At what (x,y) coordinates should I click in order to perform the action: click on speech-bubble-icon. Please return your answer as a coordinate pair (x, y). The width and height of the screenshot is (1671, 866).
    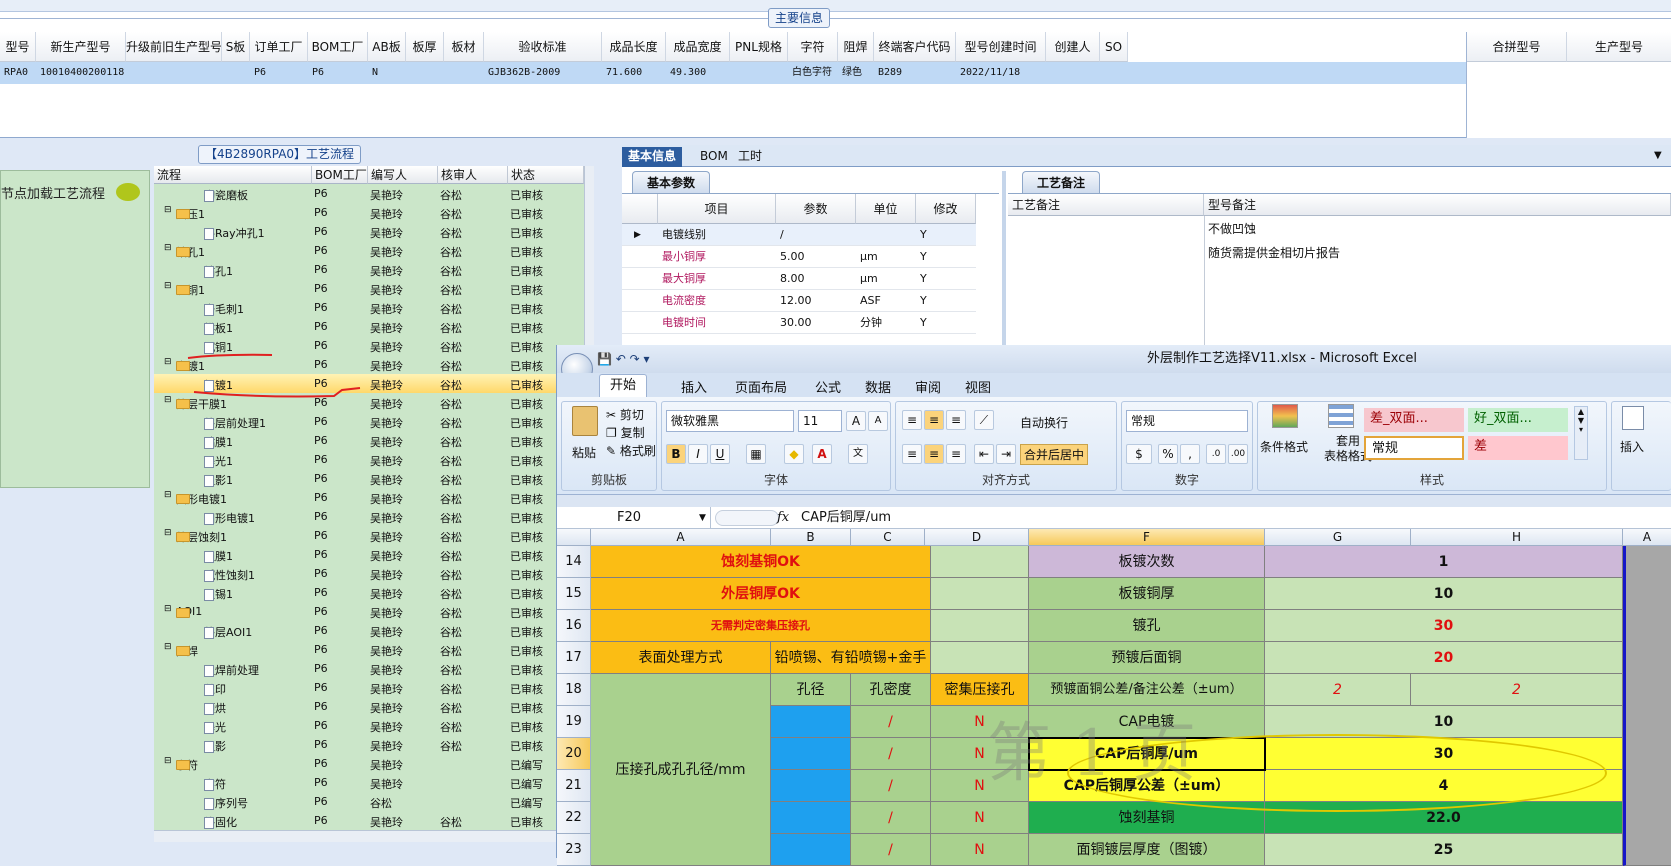
    Looking at the image, I should click on (128, 192).